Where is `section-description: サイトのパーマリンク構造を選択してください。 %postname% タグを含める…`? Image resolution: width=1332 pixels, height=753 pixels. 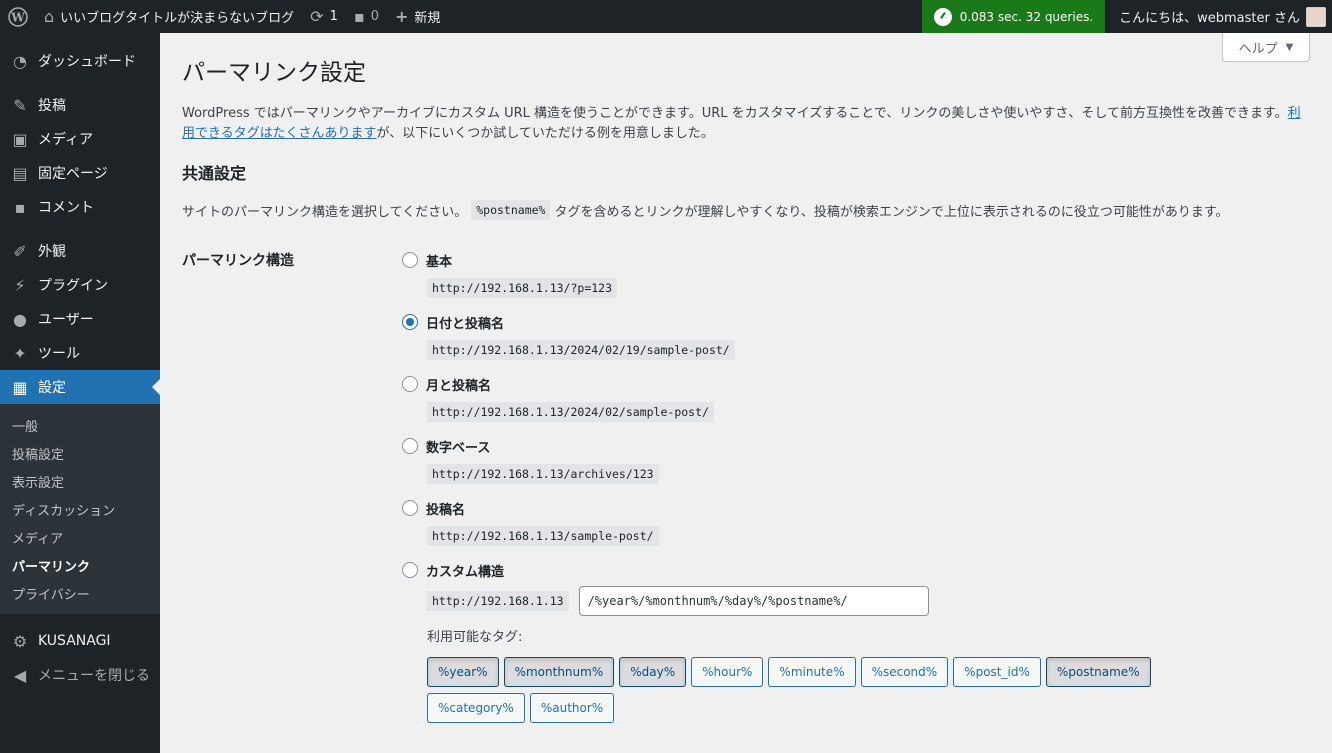
section-description: サイトのパーマリンク構造を選択してください。 %postname% タグを含める… is located at coordinates (757, 210).